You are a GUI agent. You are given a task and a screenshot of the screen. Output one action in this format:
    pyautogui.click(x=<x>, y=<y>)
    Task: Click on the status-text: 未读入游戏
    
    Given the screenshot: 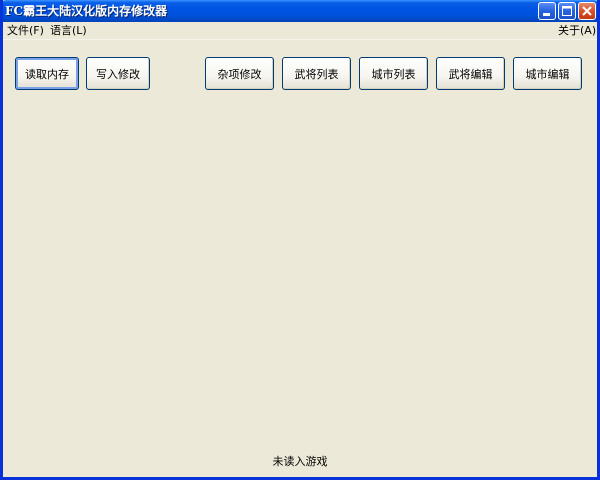 What is the action you would take?
    pyautogui.click(x=300, y=461)
    